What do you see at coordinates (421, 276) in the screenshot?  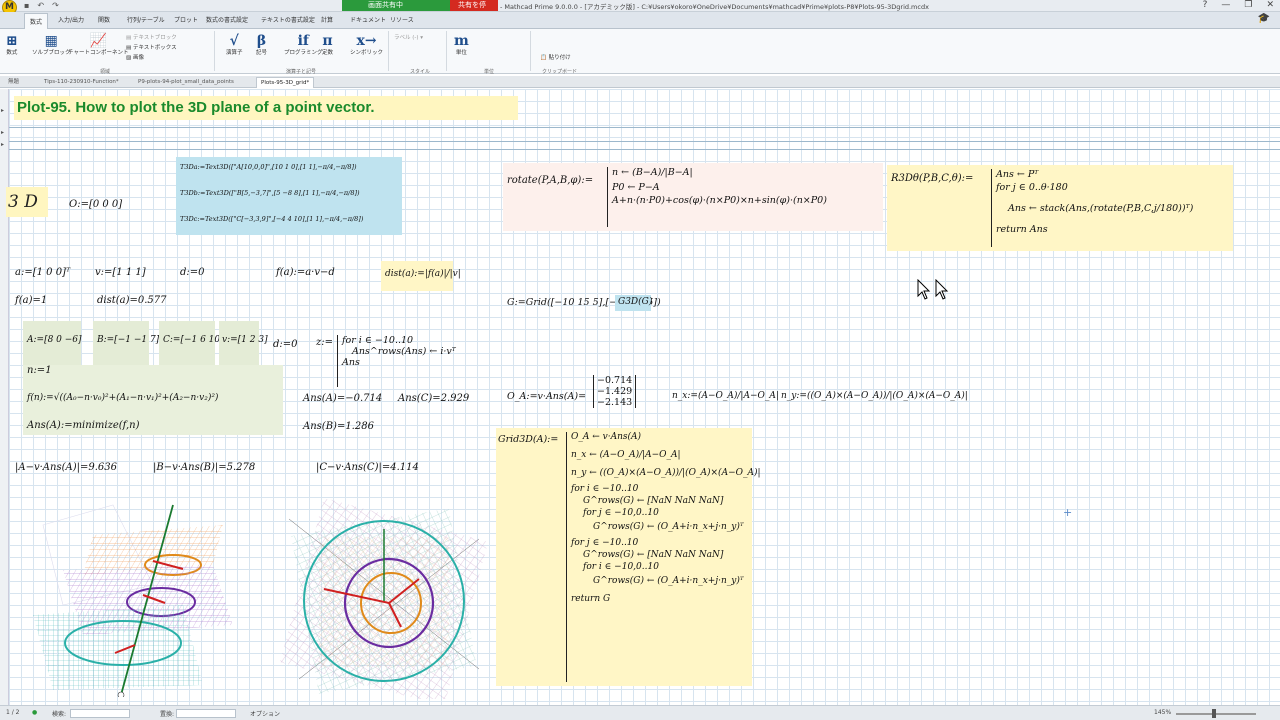 I see `dist-def-region: dist(a):=|f(a)|/|v|` at bounding box center [421, 276].